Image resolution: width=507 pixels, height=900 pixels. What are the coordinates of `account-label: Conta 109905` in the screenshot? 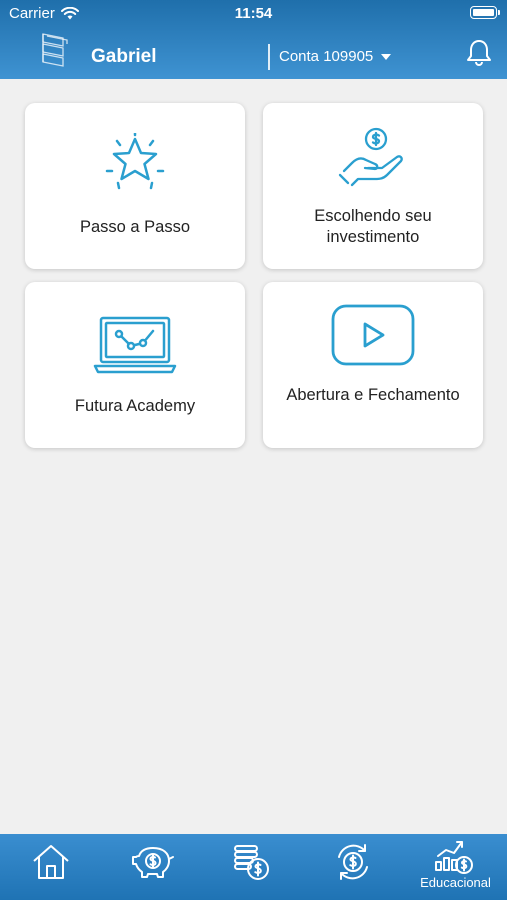 It's located at (326, 56).